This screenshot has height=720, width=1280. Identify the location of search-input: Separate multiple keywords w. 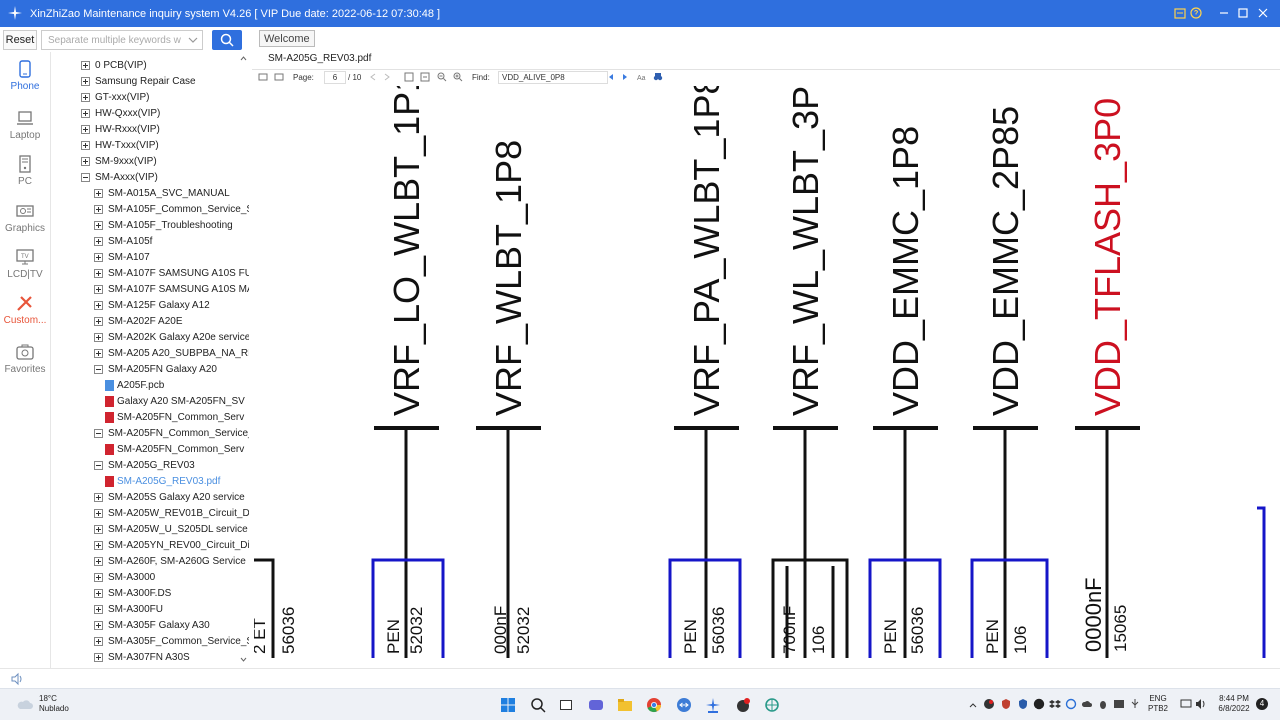
(122, 40).